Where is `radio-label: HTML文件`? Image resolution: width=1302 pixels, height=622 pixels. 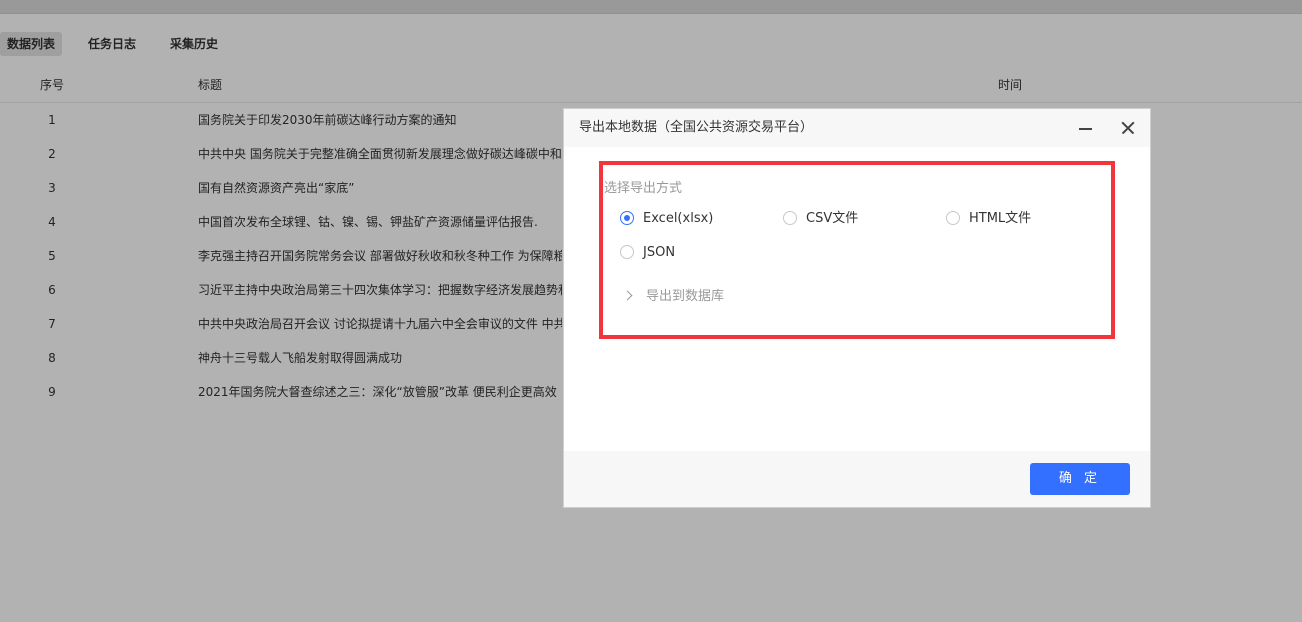
radio-label: HTML文件 is located at coordinates (1000, 218).